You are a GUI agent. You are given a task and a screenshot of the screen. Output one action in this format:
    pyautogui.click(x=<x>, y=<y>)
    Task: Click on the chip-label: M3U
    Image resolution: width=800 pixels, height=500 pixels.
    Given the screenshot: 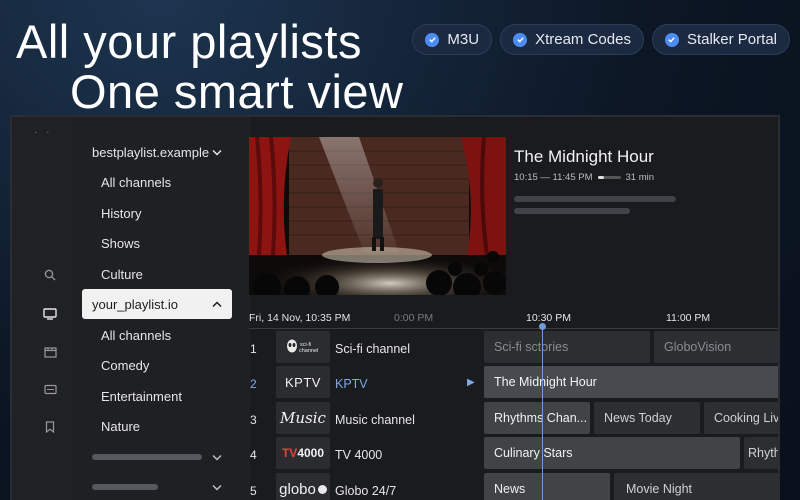 What is the action you would take?
    pyautogui.click(x=463, y=39)
    